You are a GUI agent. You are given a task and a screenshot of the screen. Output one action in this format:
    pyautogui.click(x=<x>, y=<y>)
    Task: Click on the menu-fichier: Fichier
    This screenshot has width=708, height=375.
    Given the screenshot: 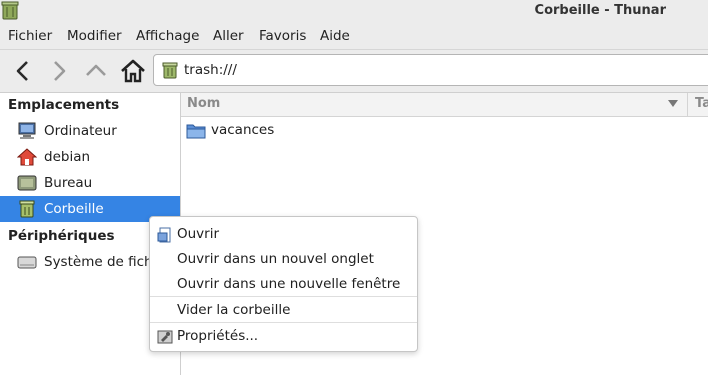 What is the action you would take?
    pyautogui.click(x=30, y=36)
    